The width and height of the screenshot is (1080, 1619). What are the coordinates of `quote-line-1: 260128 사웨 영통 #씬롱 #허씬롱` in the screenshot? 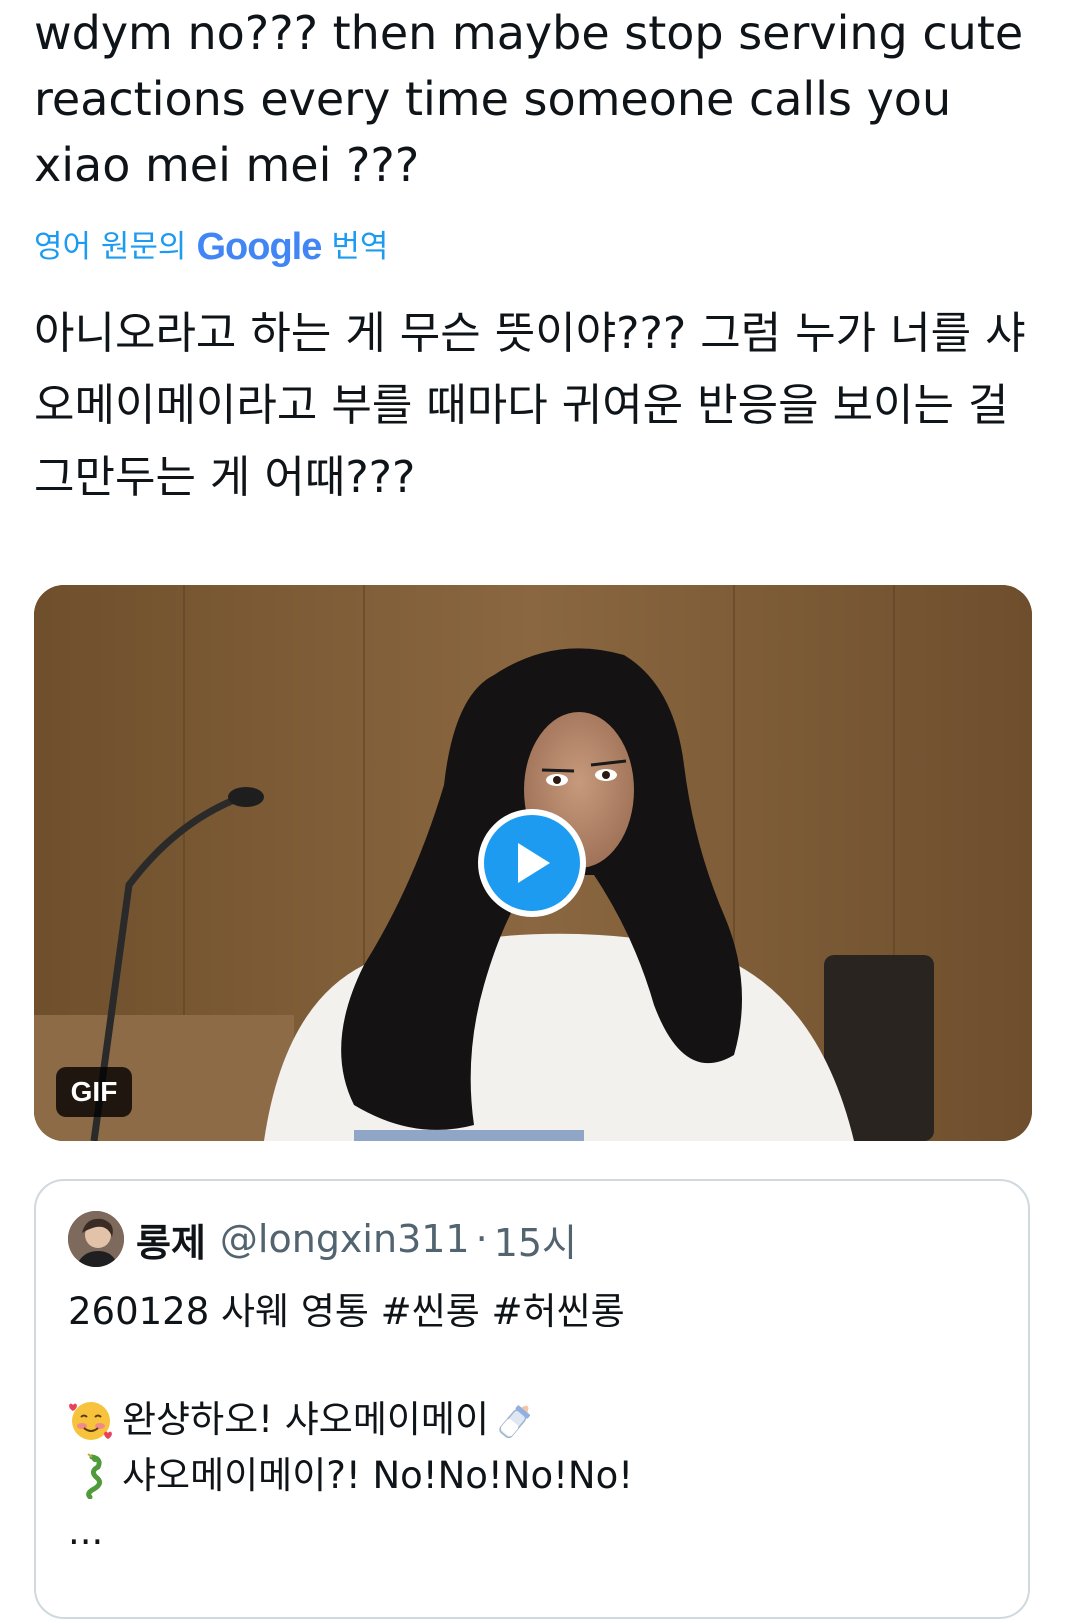 It's located at (346, 1312).